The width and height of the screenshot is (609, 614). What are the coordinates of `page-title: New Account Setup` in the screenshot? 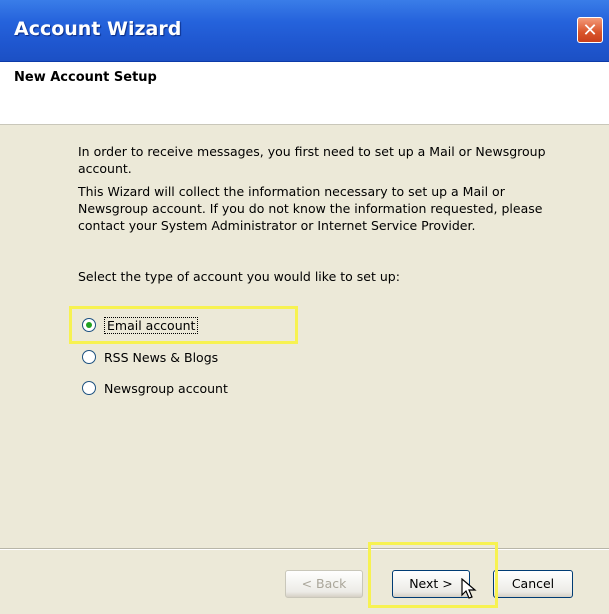 It's located at (85, 77).